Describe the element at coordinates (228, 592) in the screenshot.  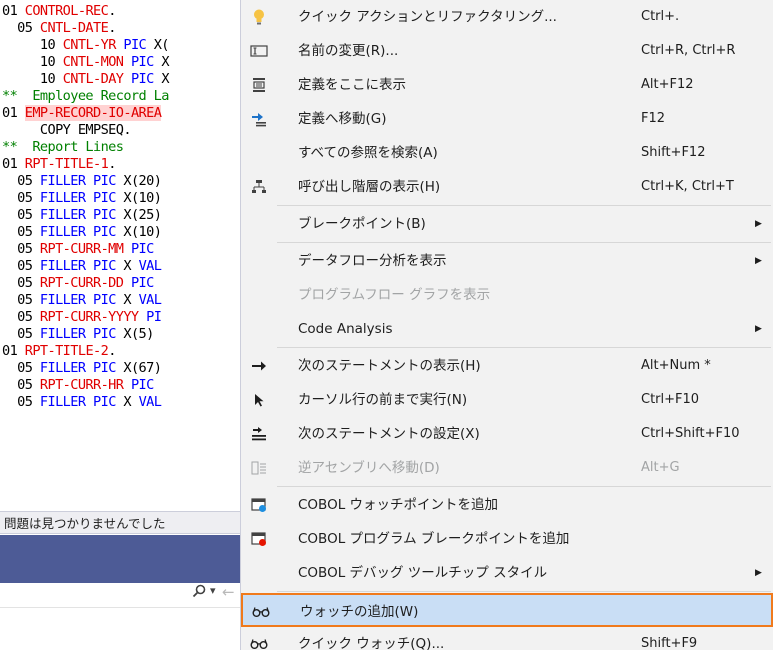
I see `back-arrow-icon: ←` at that location.